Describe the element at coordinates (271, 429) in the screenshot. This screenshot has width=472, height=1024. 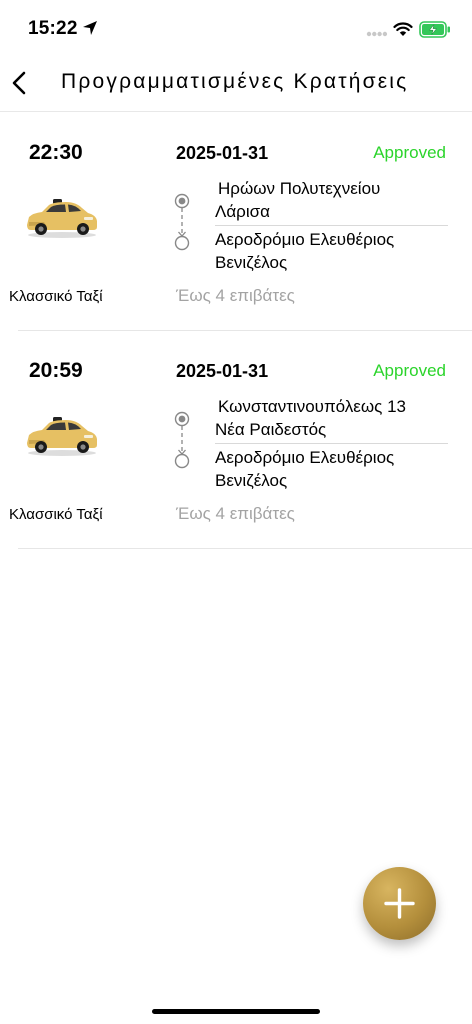
I see `pickup-city: Νέα Ραιδεστός` at that location.